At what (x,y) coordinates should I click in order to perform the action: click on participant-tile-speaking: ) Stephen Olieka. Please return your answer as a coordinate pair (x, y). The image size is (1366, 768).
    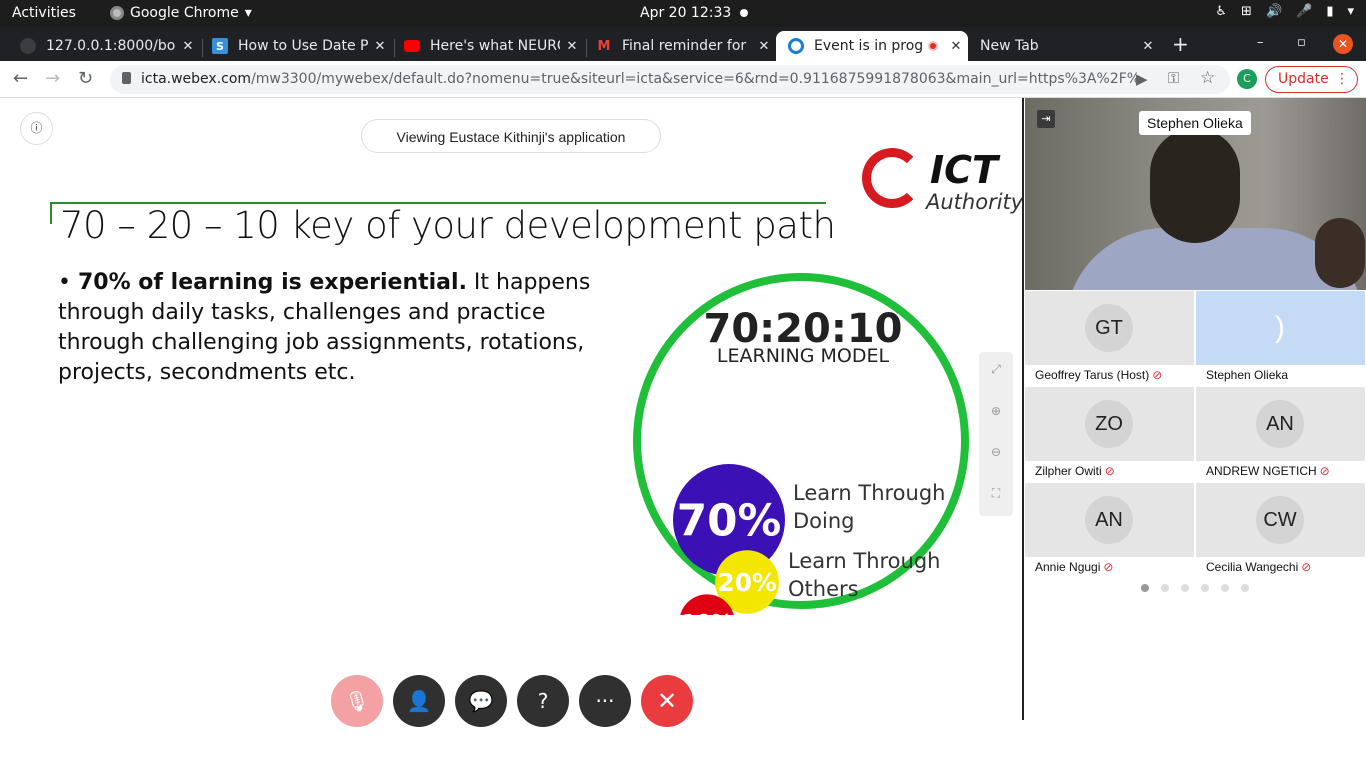
    Looking at the image, I should click on (1280, 338).